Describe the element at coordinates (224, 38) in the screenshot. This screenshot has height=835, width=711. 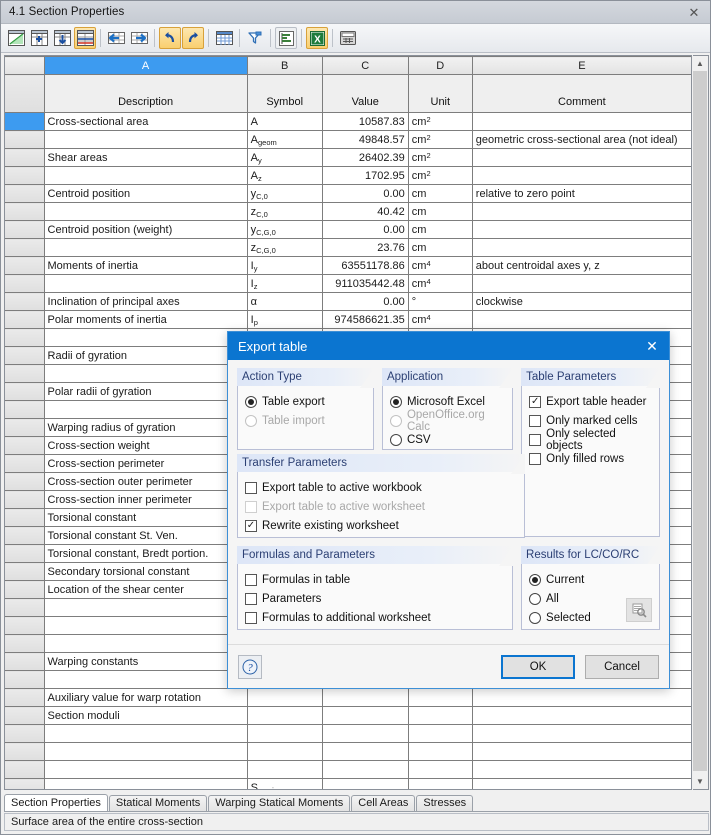
I see `grid-view-icon` at that location.